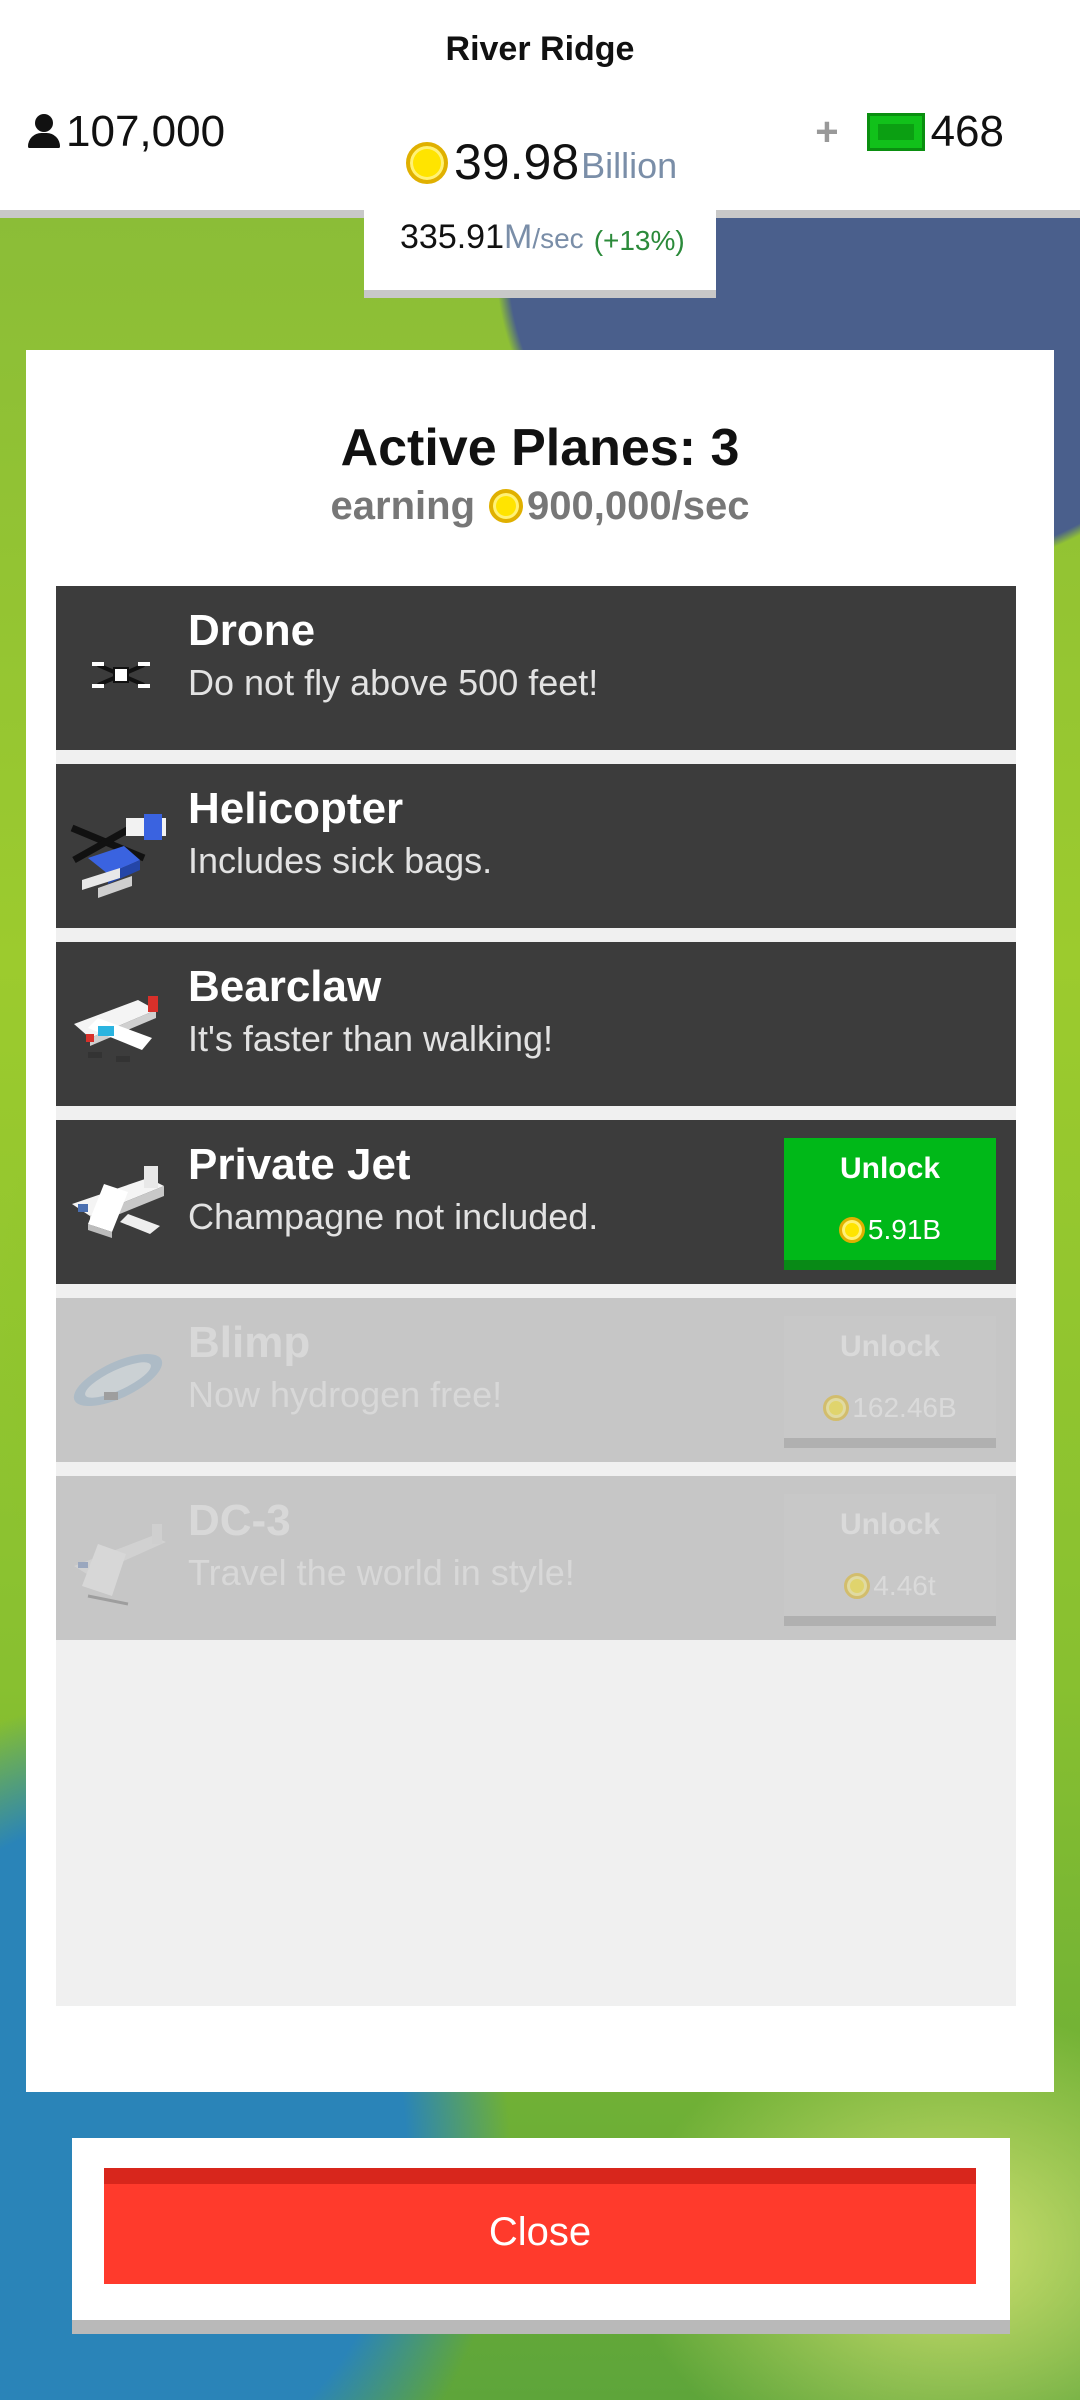 This screenshot has height=2400, width=1080. I want to click on plane-description: Travel the world in style!, so click(381, 1572).